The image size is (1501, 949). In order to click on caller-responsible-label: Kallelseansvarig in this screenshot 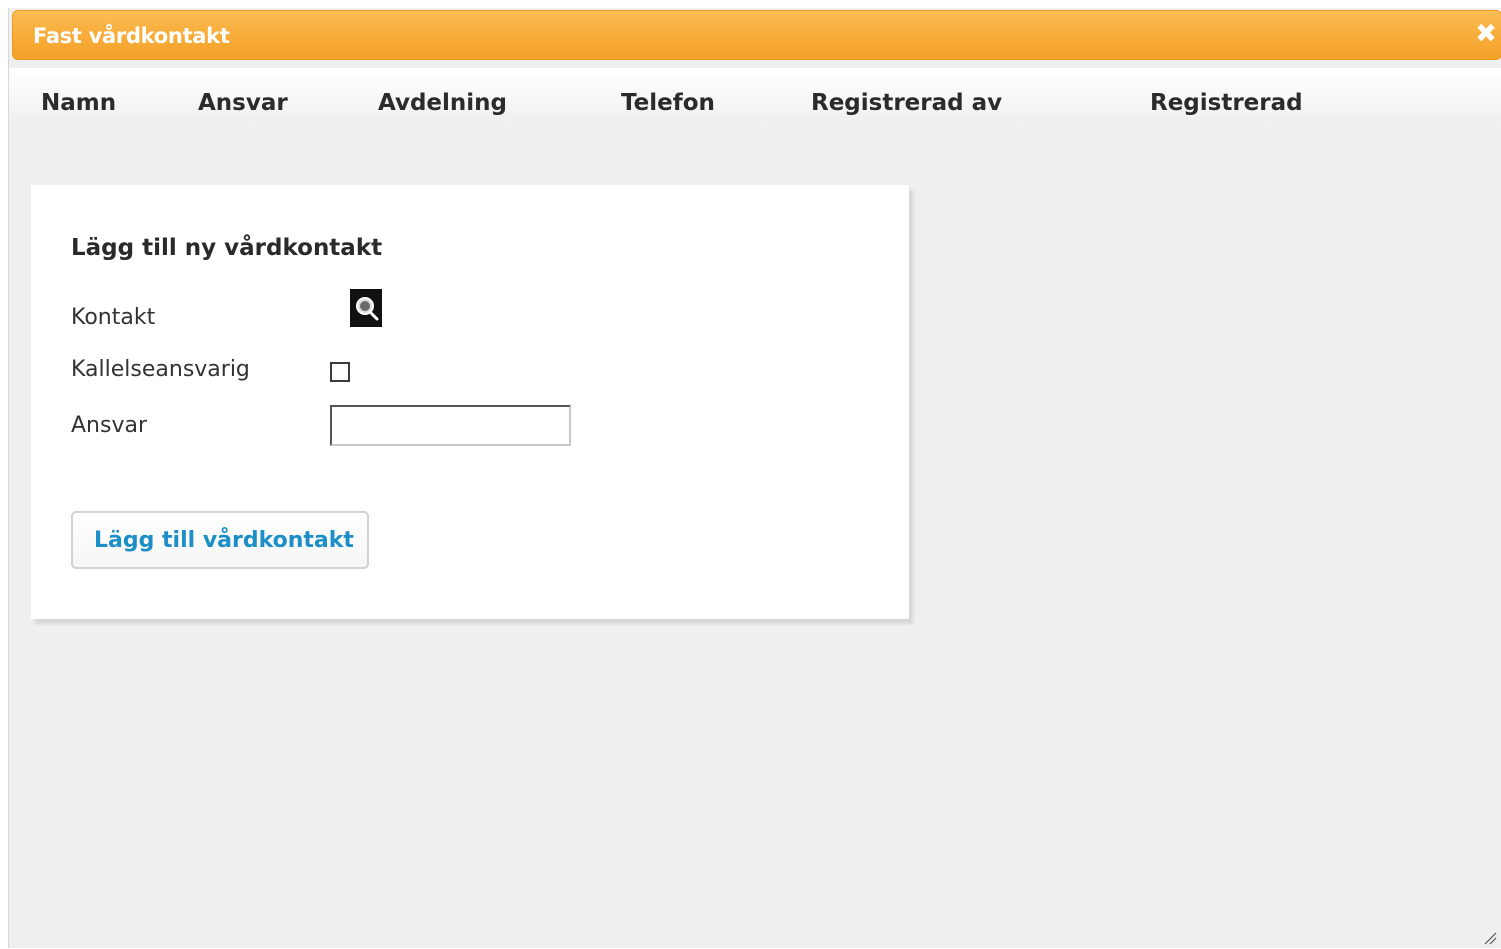, I will do `click(160, 369)`.